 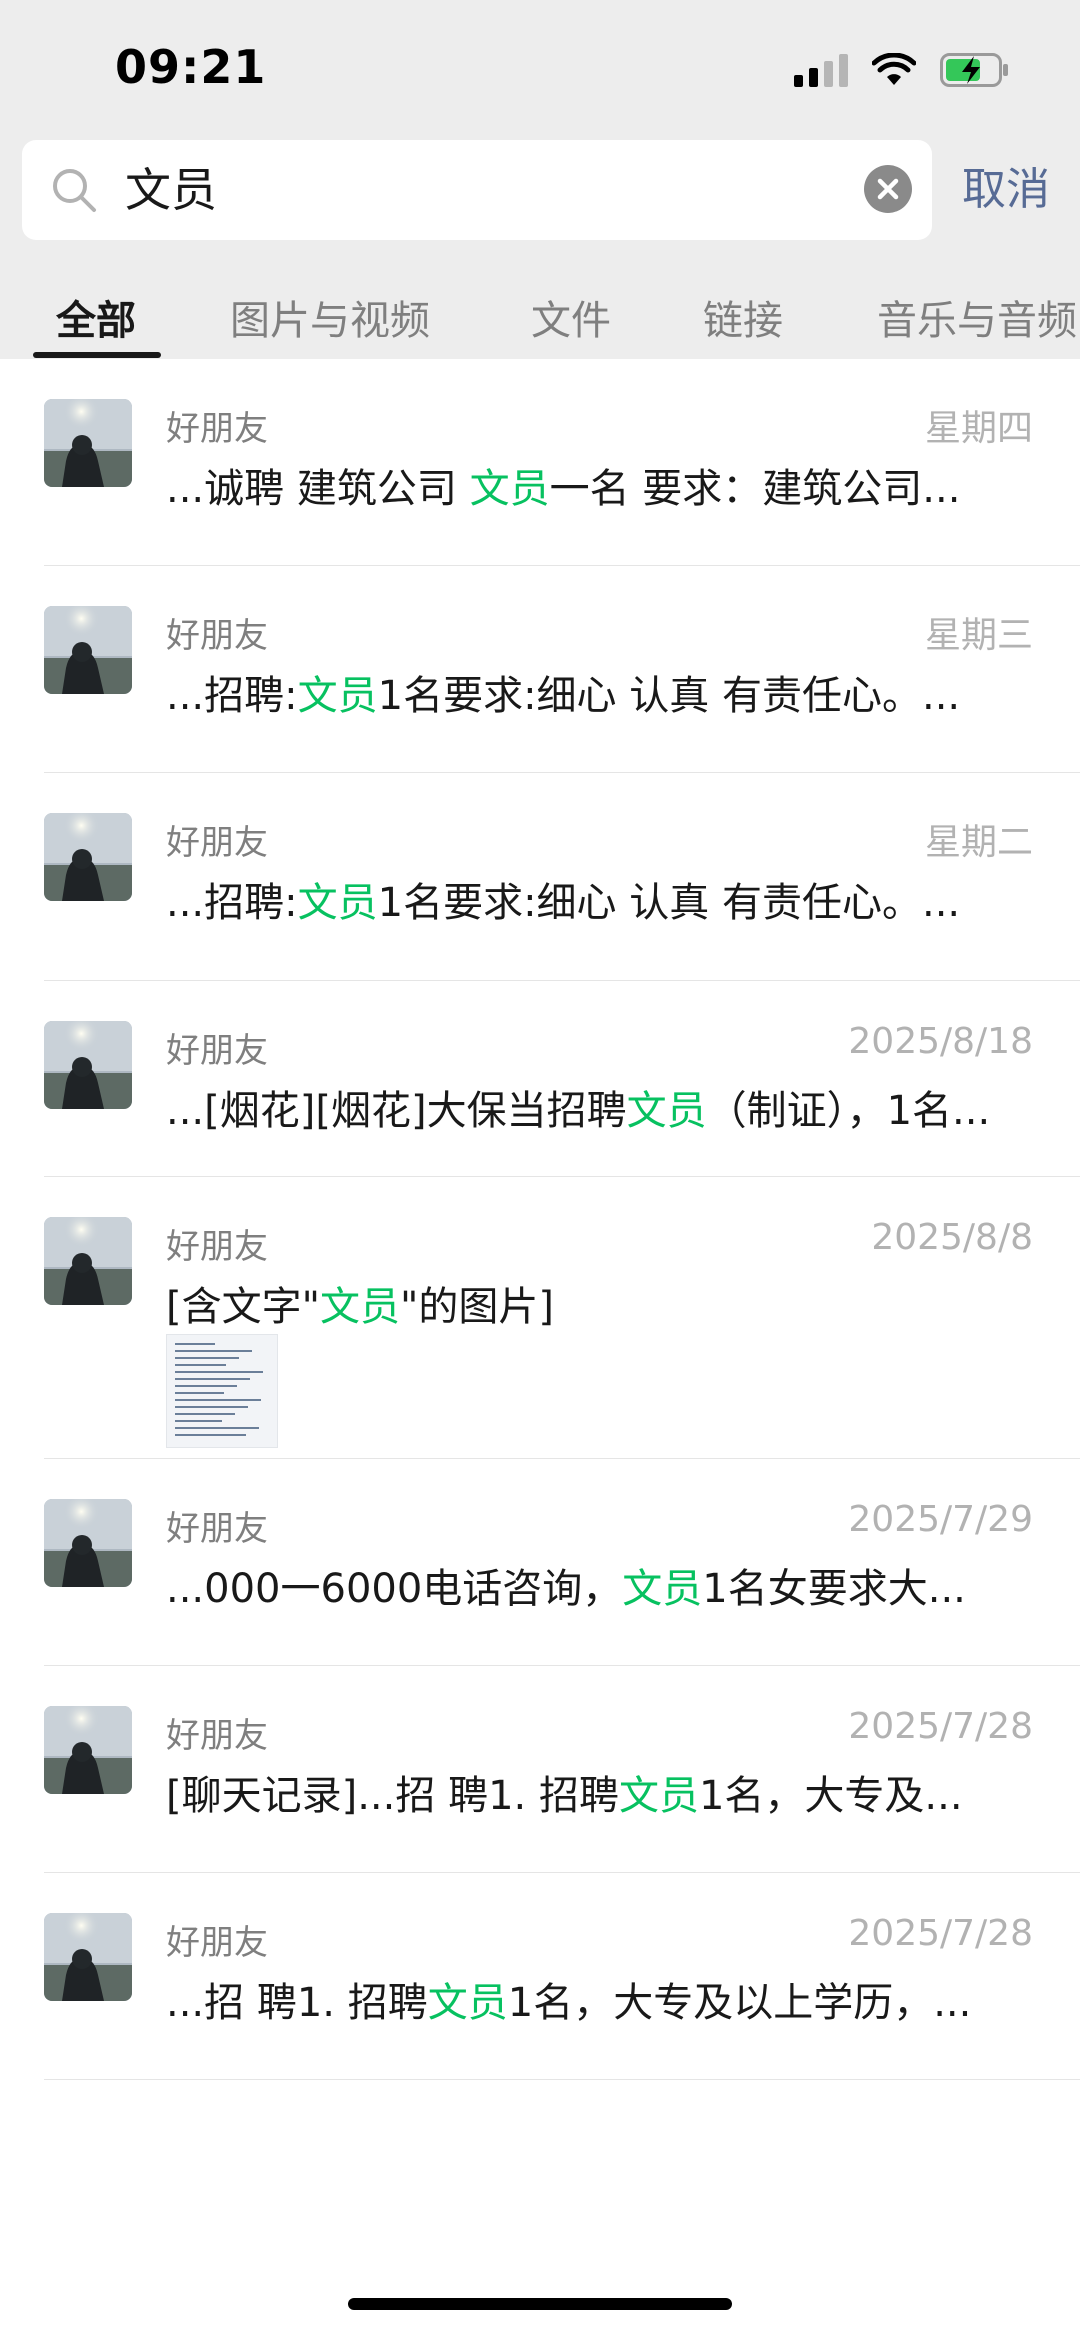 I want to click on search-result-row: 好朋友 2025/8/8 [含文字"文员"的图片], so click(x=540, y=1318).